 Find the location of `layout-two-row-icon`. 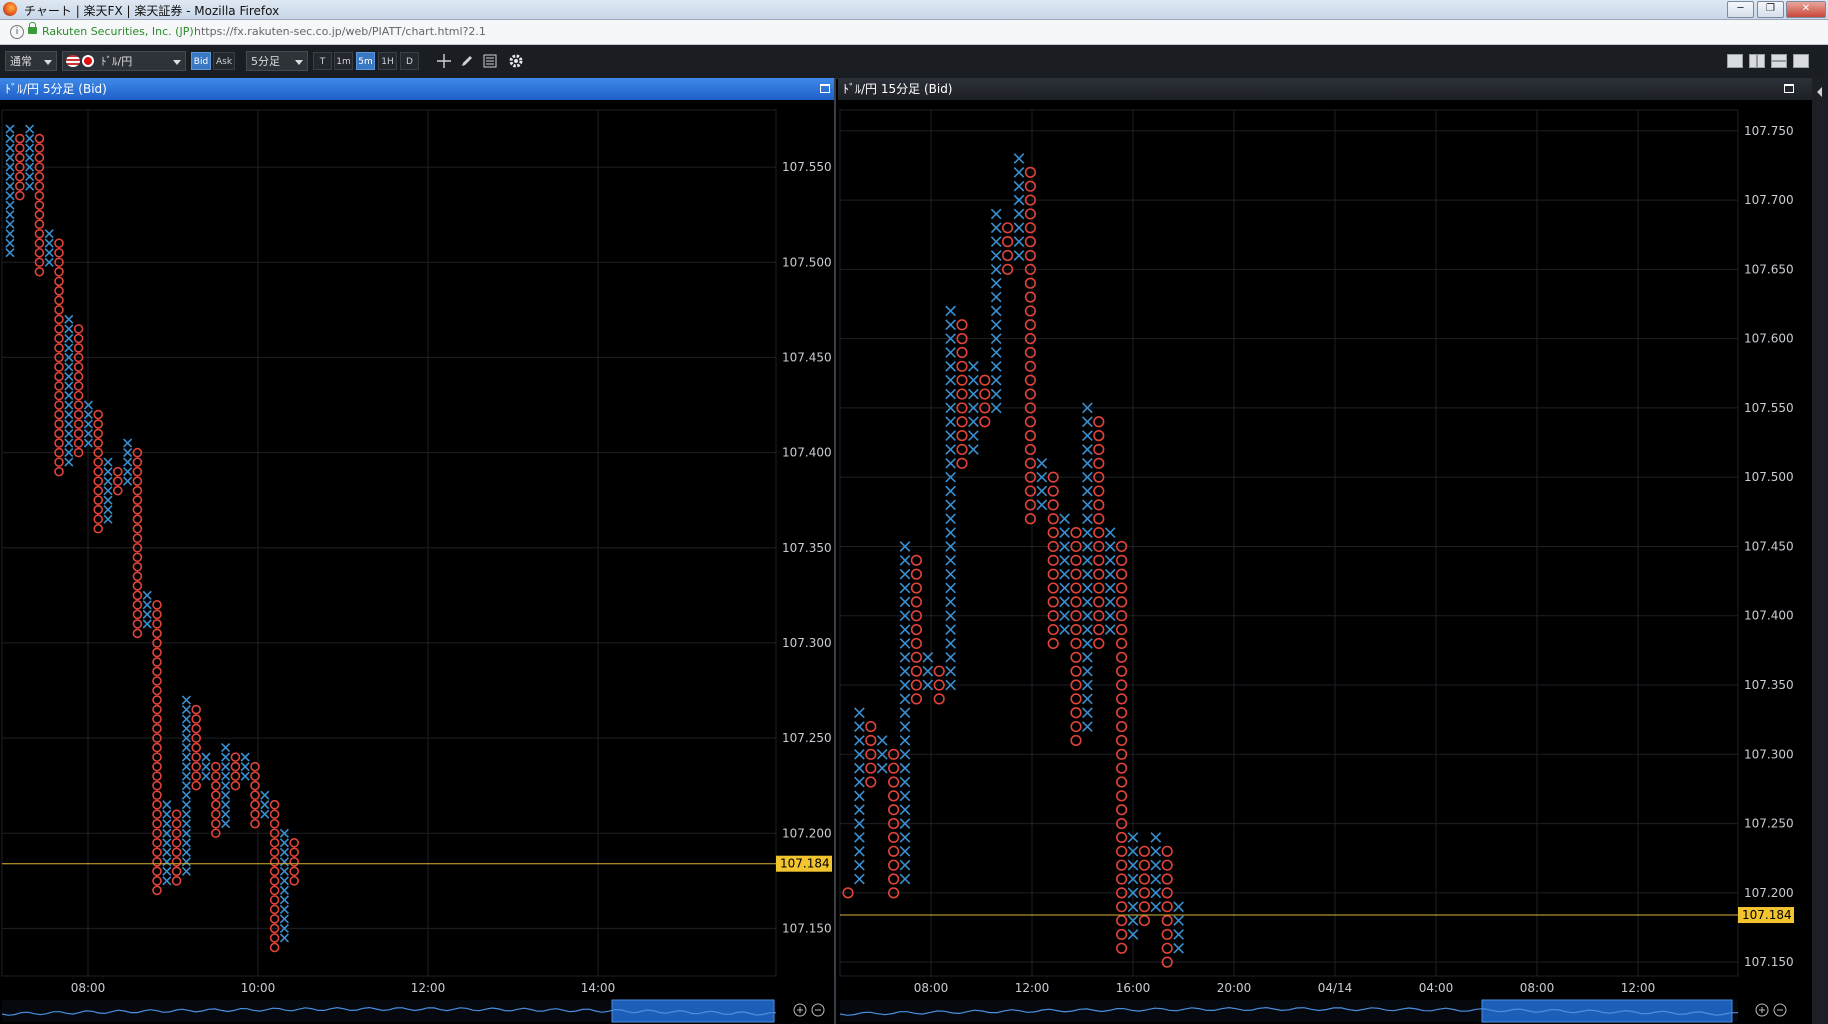

layout-two-row-icon is located at coordinates (1779, 61).